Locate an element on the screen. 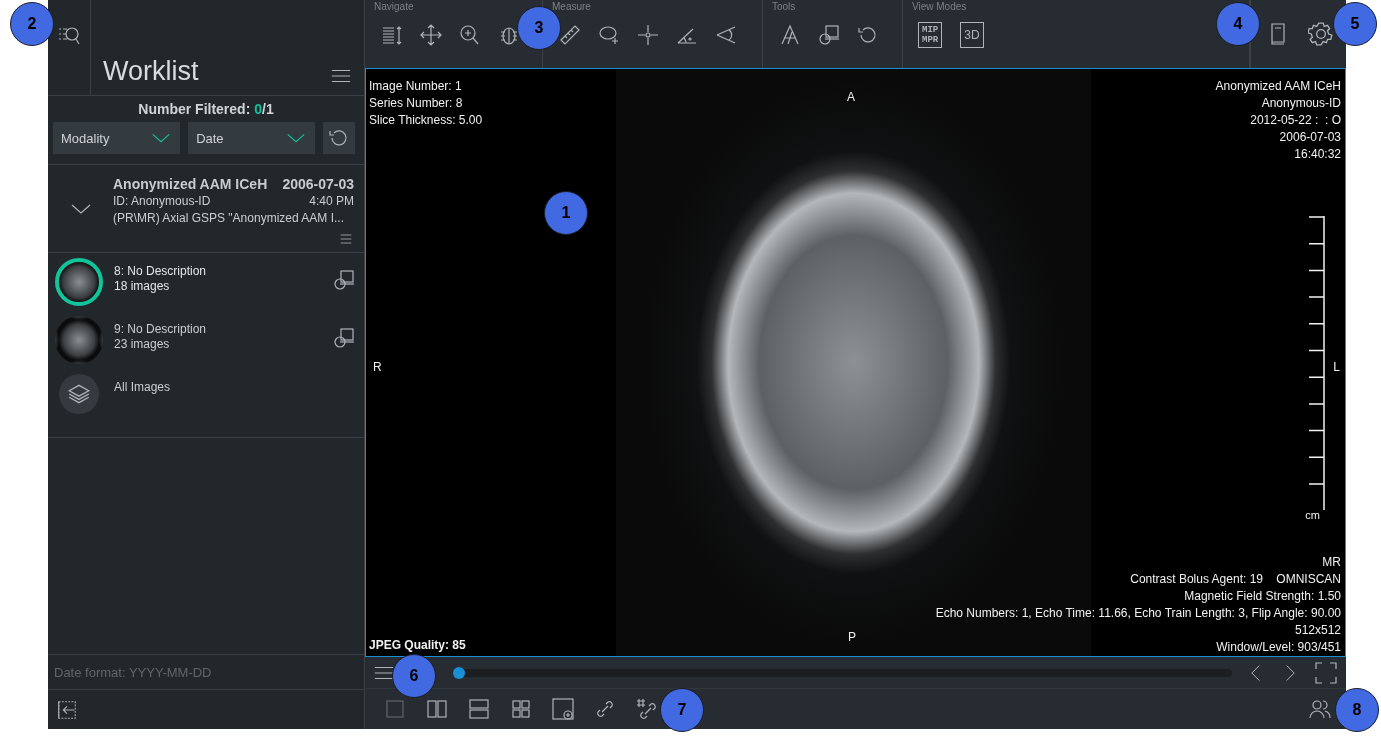 This screenshot has height=742, width=1381. patient-info: 2012-05-22 : : O is located at coordinates (1295, 120).